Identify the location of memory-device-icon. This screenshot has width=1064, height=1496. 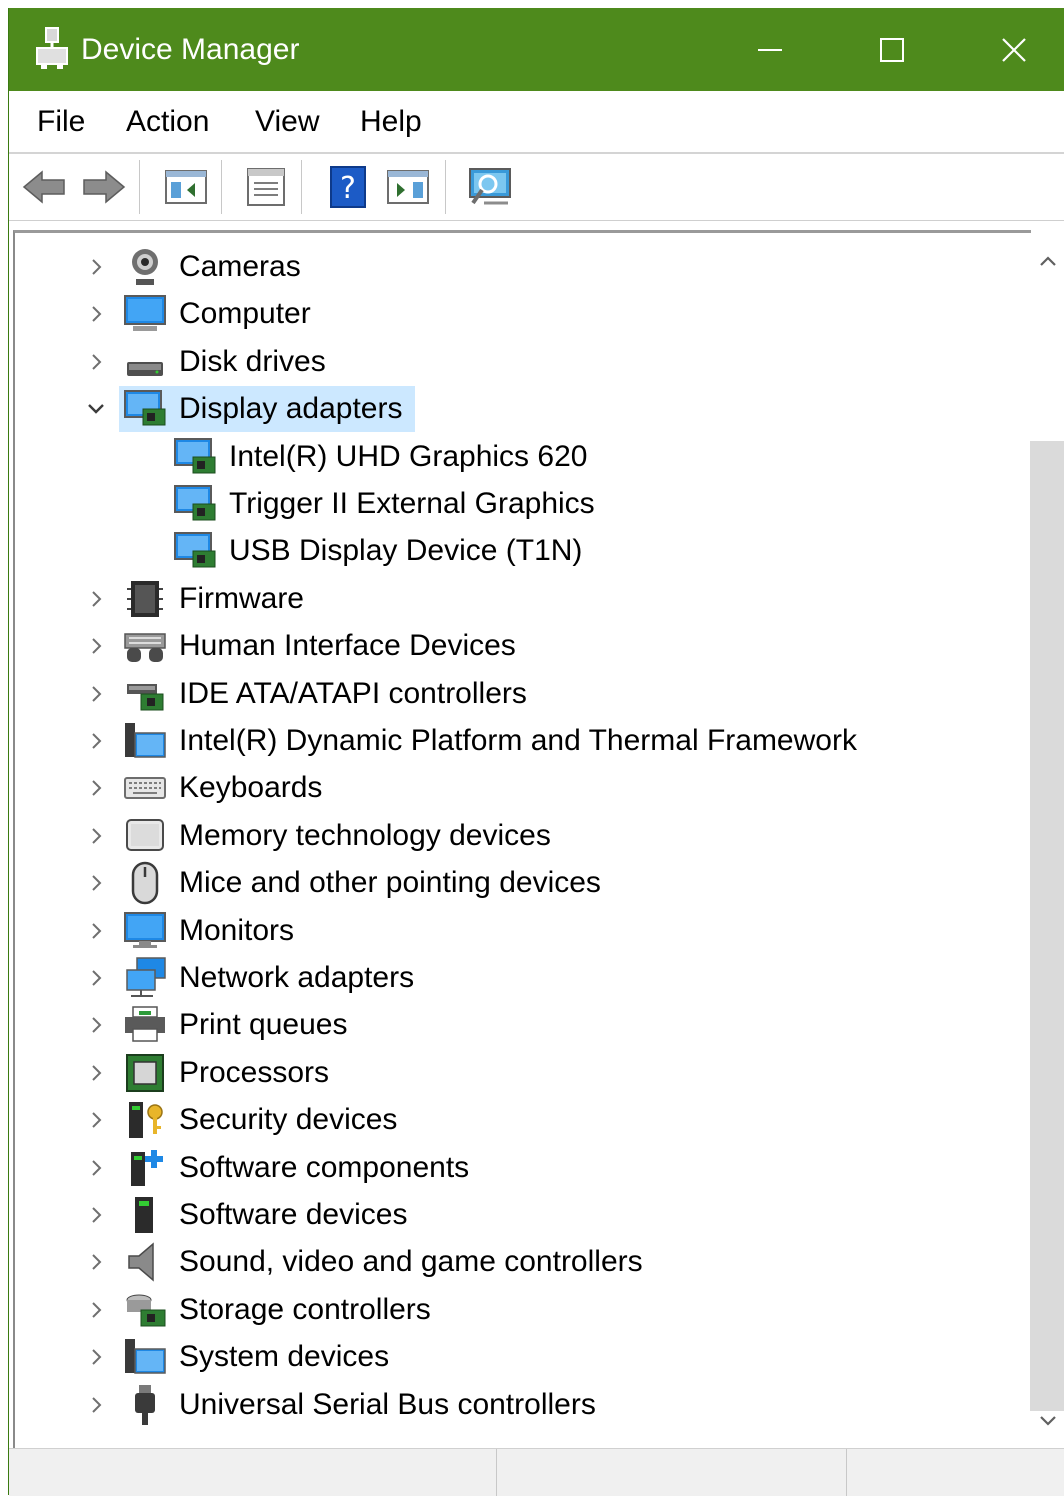
(145, 834).